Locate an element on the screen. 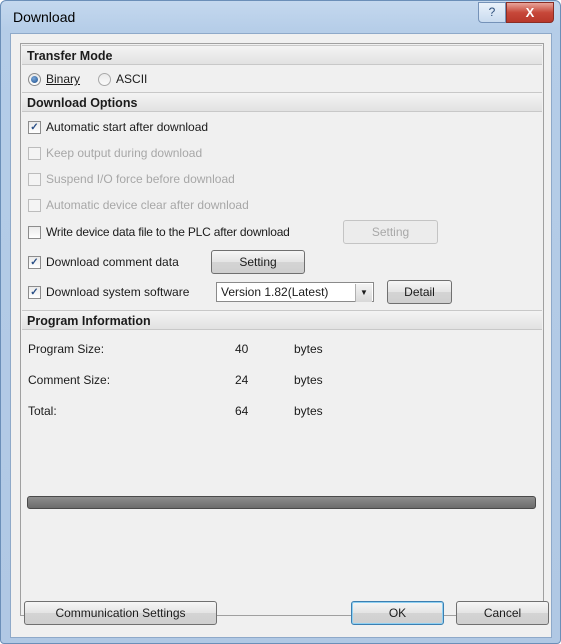  transfer-mode-options: Binary ASCII is located at coordinates (87, 79).